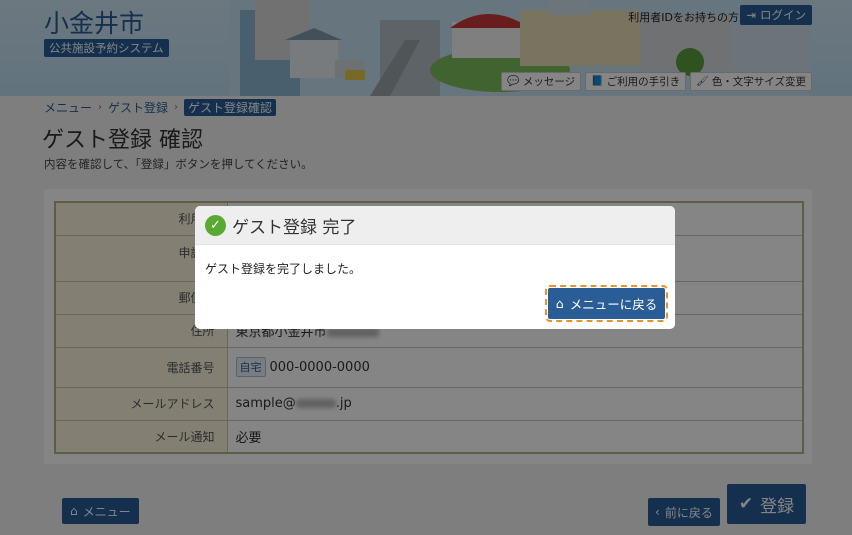 This screenshot has height=535, width=852. I want to click on dialog-title: ゲスト登録 完了, so click(294, 227).